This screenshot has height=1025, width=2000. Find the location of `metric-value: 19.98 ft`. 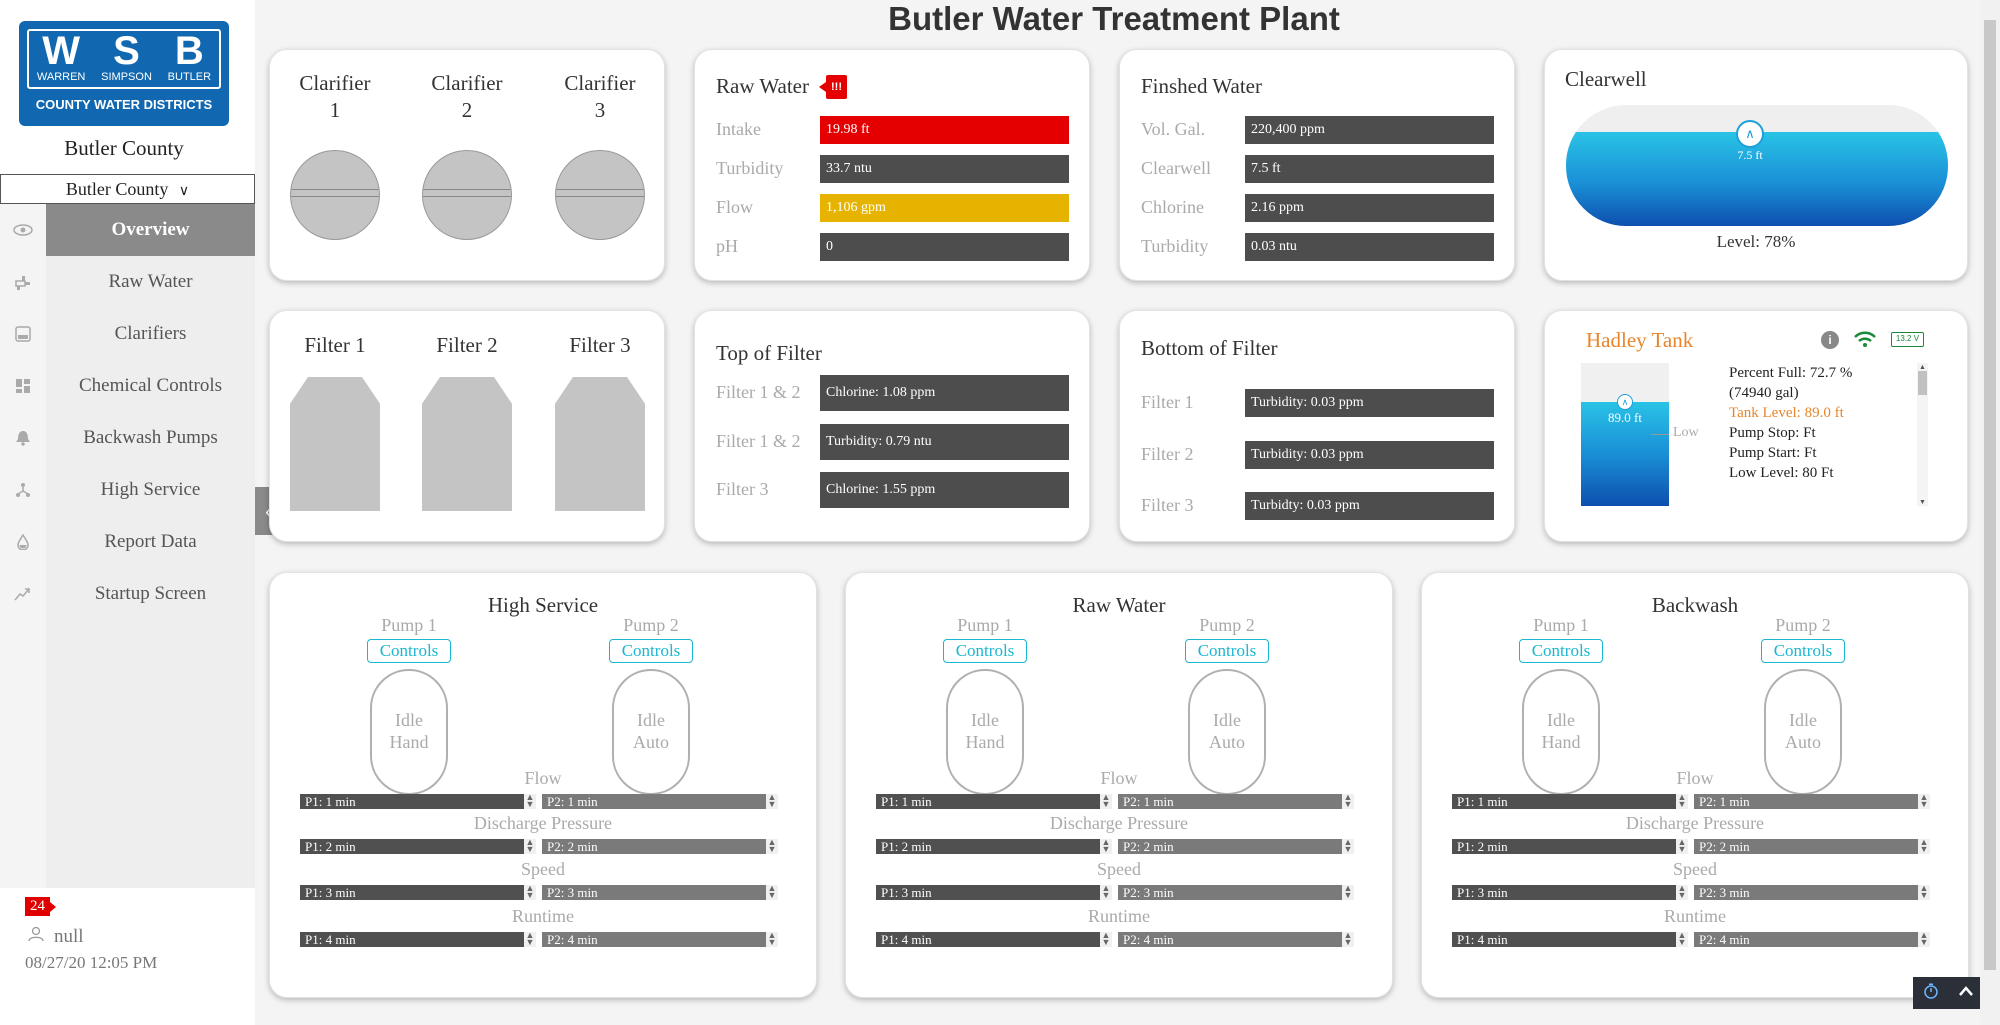

metric-value: 19.98 ft is located at coordinates (944, 130).